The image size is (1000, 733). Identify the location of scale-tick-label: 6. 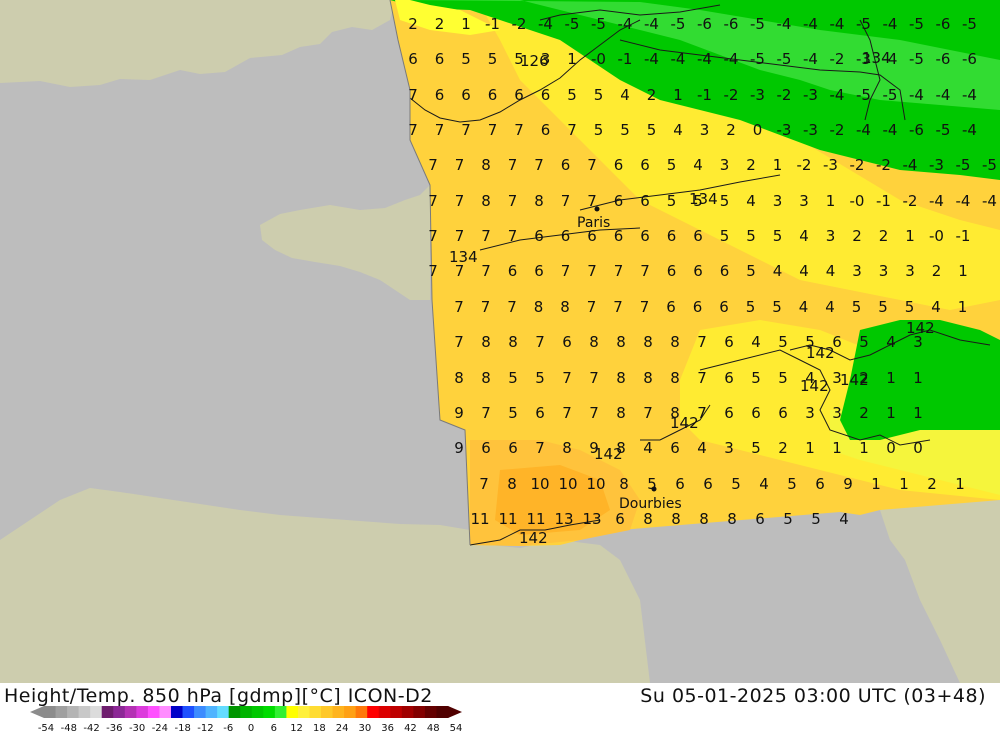
(274, 728).